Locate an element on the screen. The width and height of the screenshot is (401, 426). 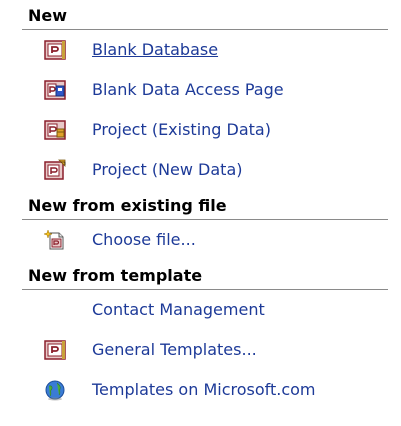
templates-on-microsoft-link: Templates on Microsoft.com is located at coordinates (205, 390).